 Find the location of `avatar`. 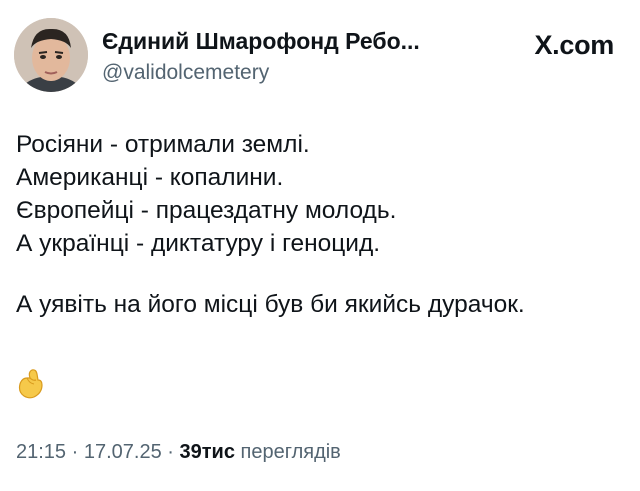

avatar is located at coordinates (51, 55).